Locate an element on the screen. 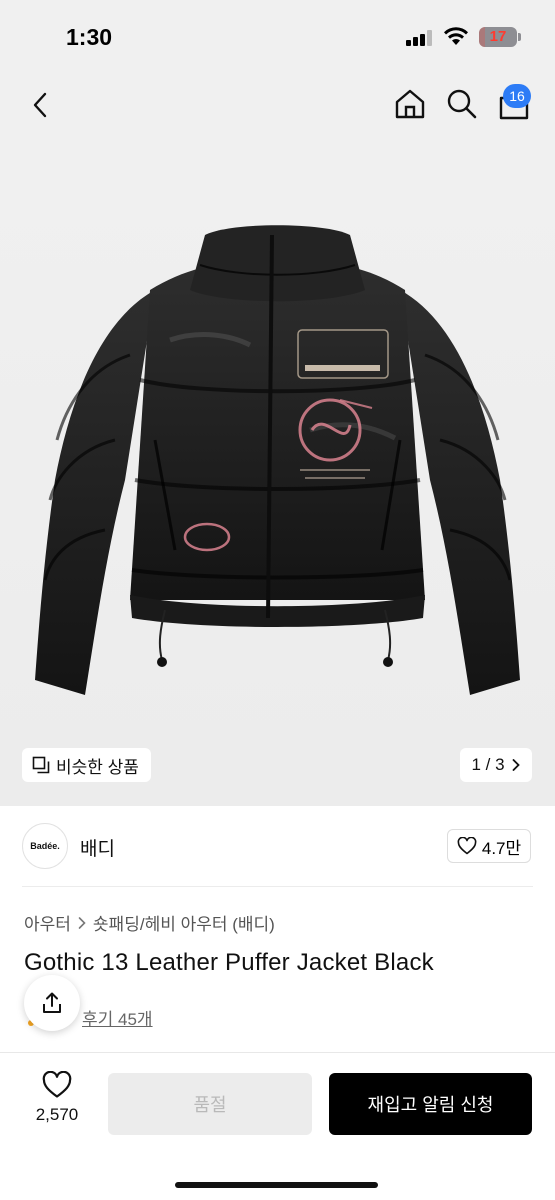 This screenshot has height=1200, width=555. brand-like-count: 4.7만 is located at coordinates (501, 848).